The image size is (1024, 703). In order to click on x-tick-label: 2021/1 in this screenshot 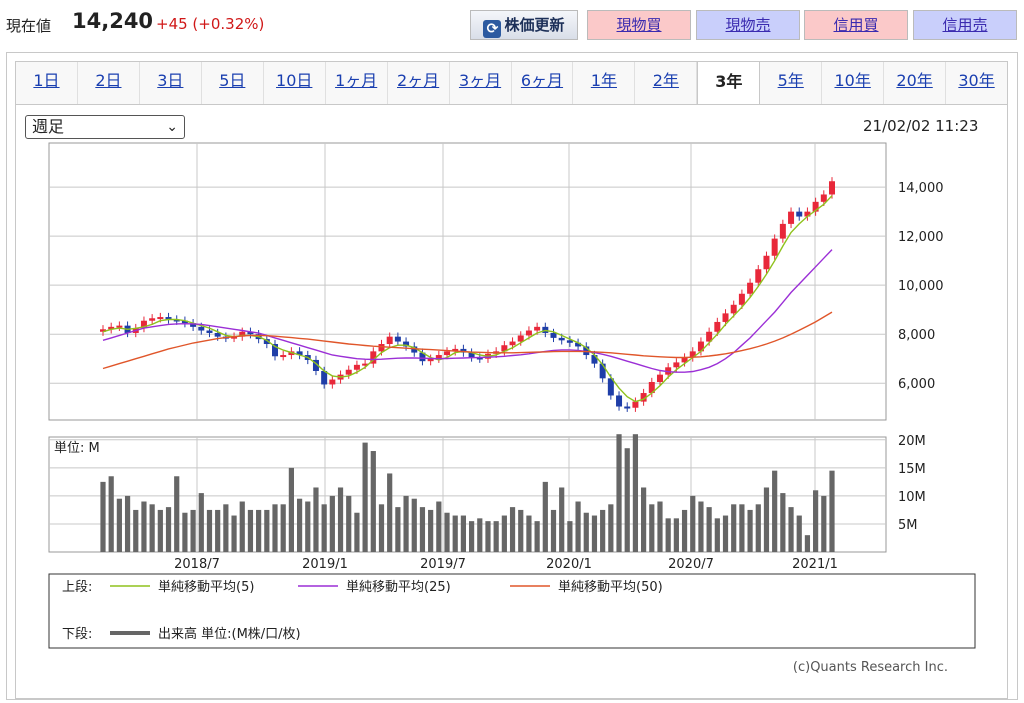, I will do `click(815, 564)`.